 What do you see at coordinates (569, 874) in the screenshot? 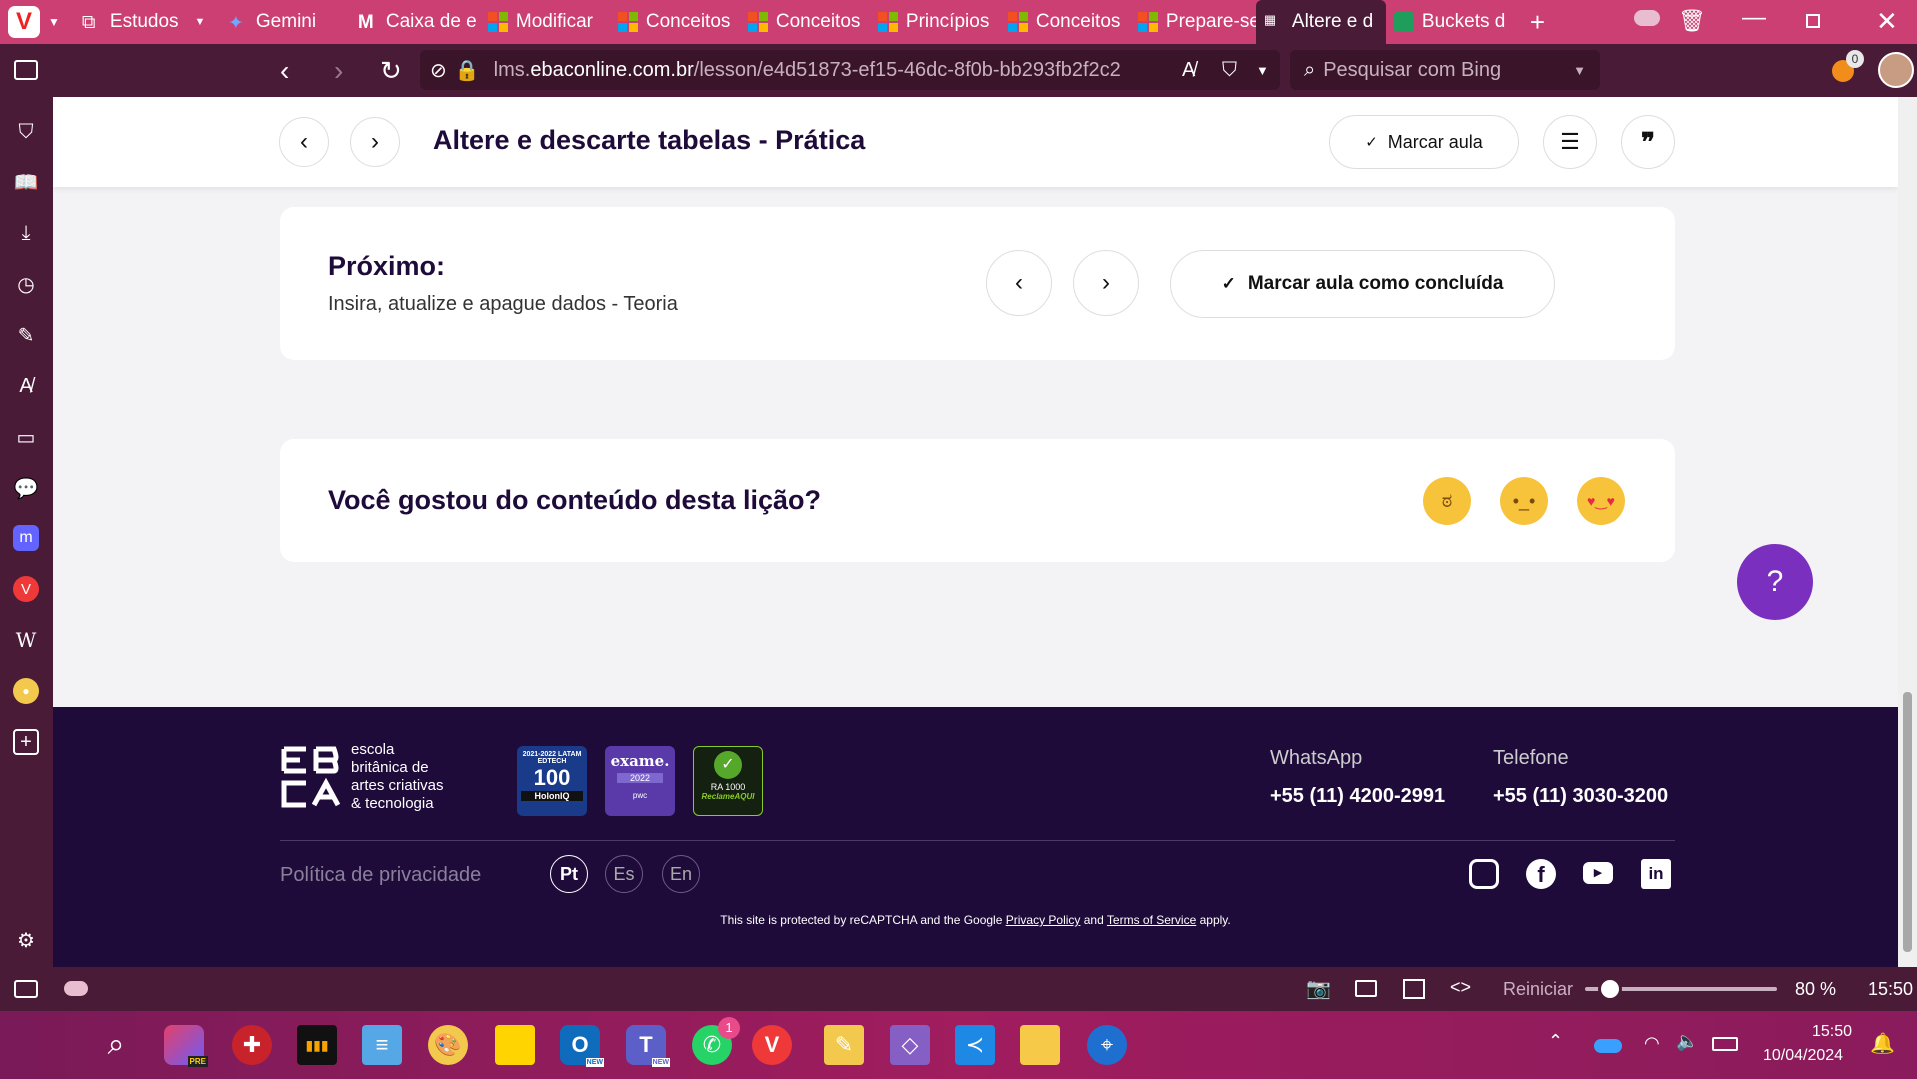
I see `lang-pt-button: Pt` at bounding box center [569, 874].